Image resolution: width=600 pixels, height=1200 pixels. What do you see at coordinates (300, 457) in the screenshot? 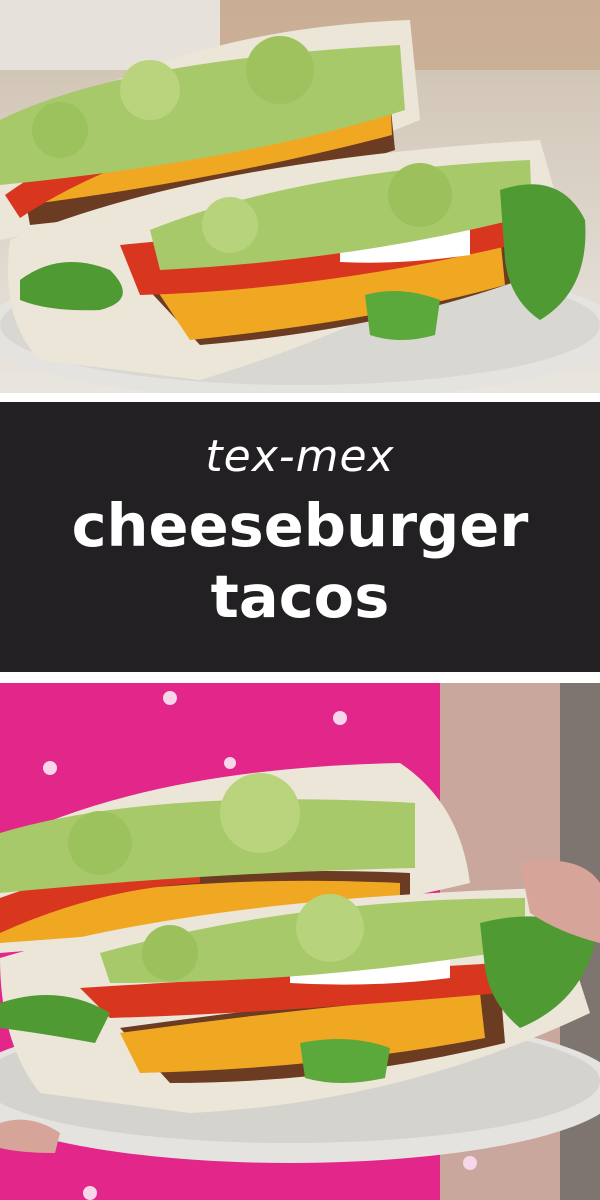
I see `recipe-subtitle: tex-mex` at bounding box center [300, 457].